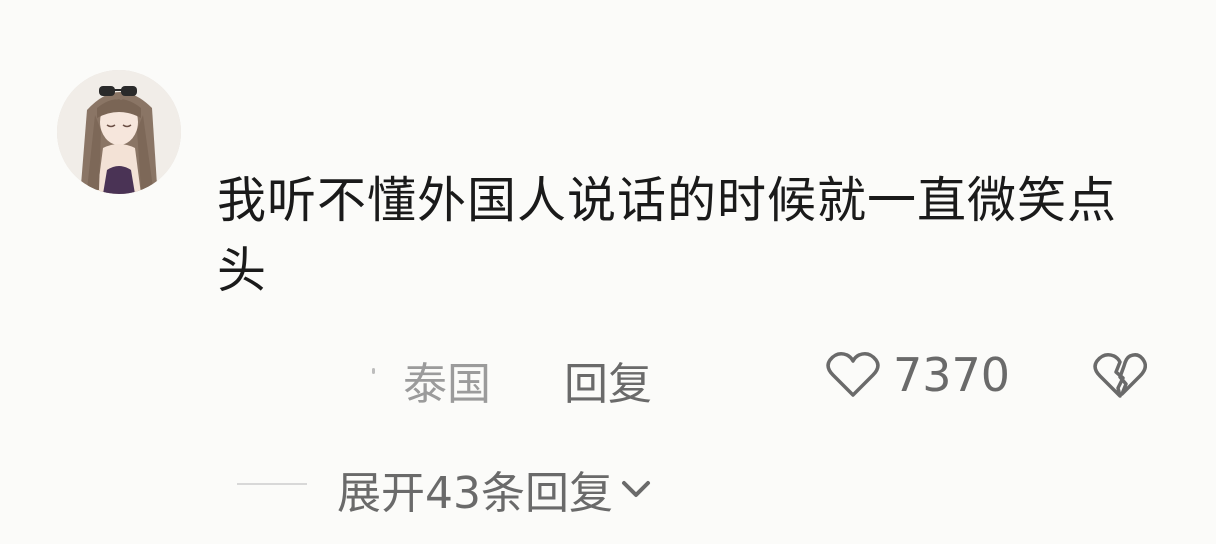 The width and height of the screenshot is (1216, 544). I want to click on expand-replies-button: 展开43条回复, so click(495, 489).